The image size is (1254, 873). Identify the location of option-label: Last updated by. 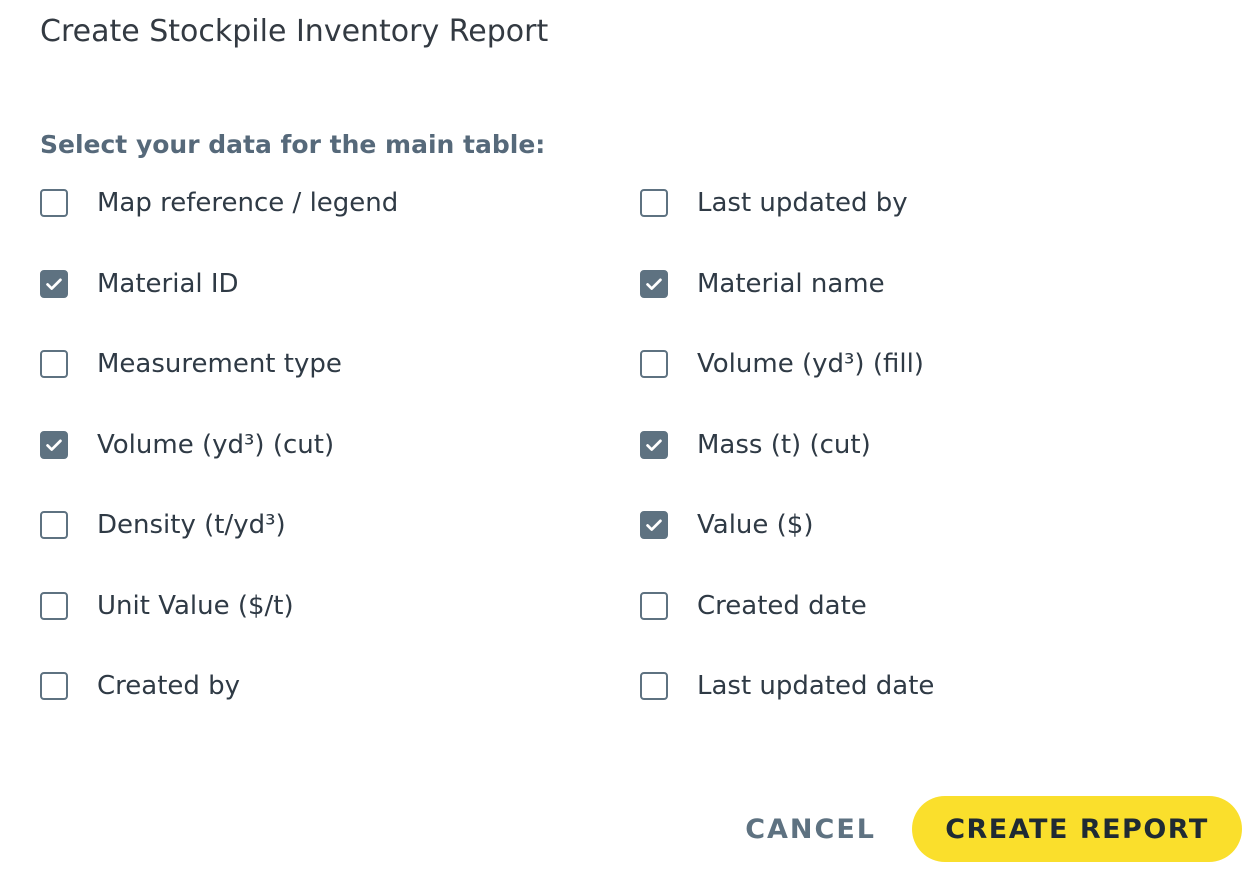
(802, 203).